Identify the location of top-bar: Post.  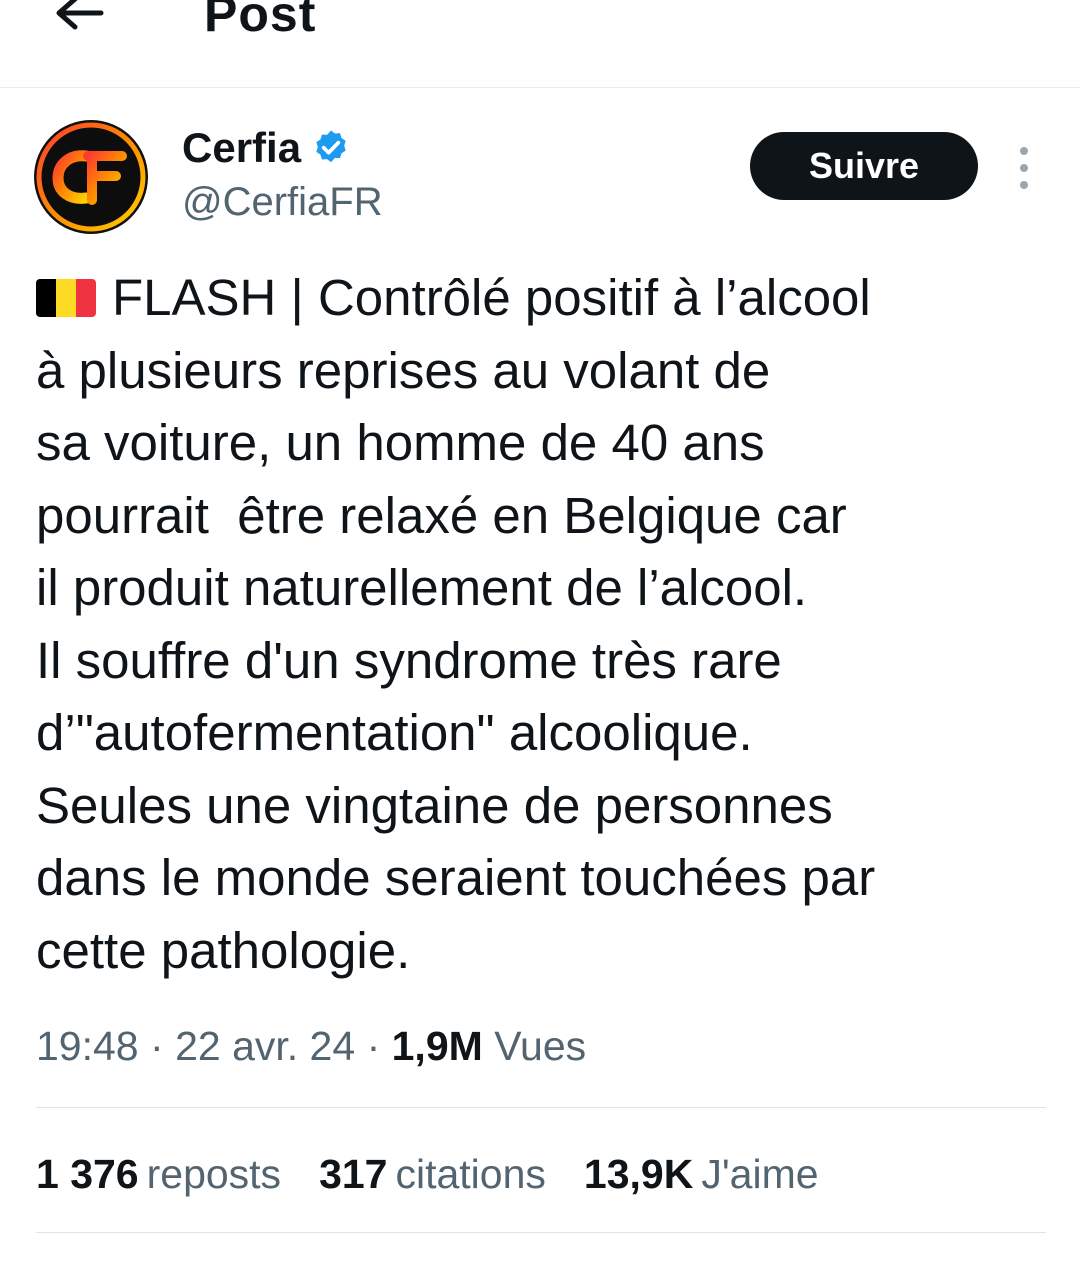
(540, 44).